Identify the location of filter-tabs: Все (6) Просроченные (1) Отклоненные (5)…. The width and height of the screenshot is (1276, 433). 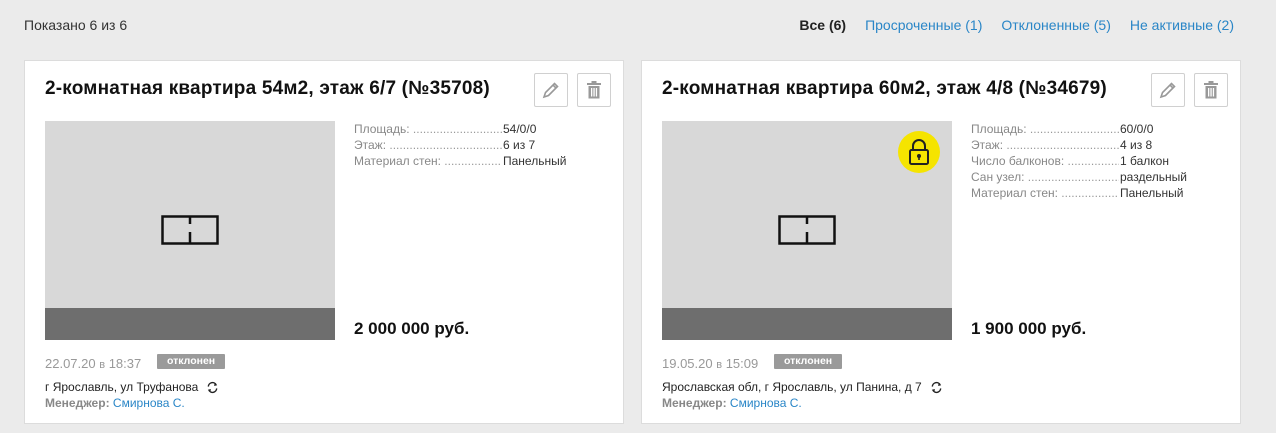
(1016, 25).